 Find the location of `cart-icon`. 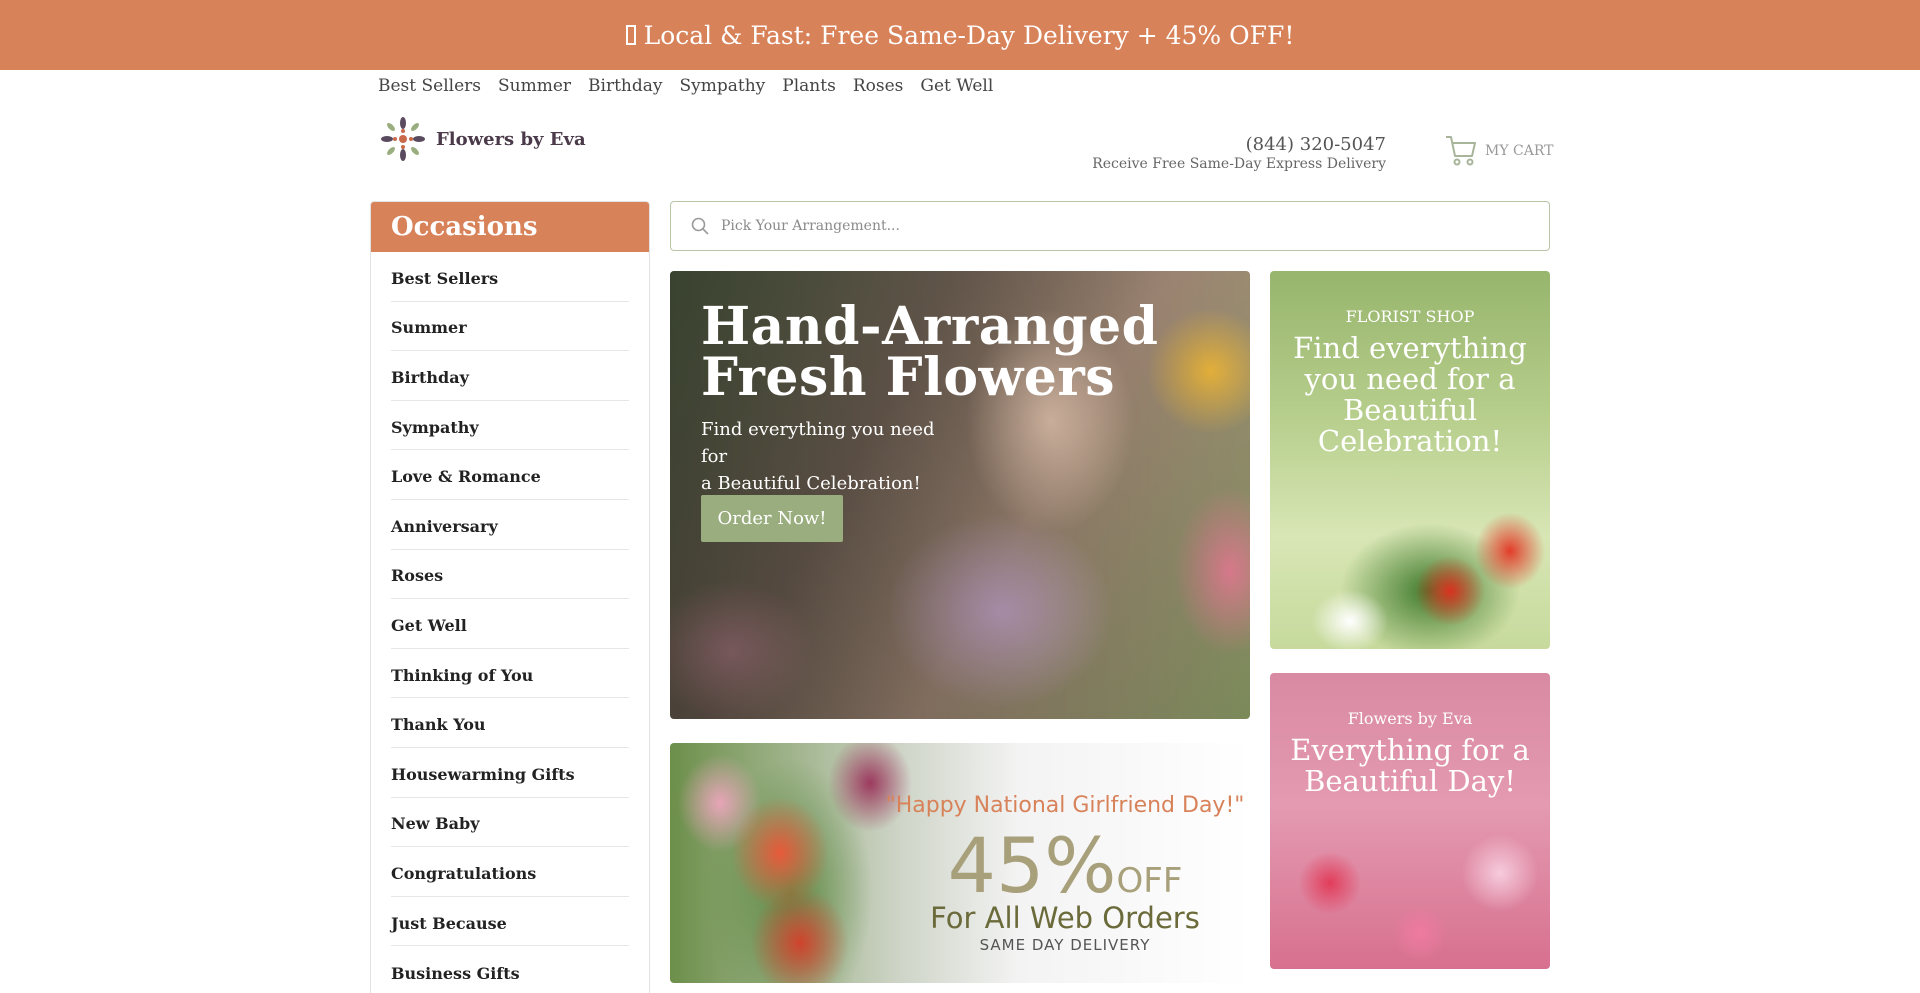

cart-icon is located at coordinates (1461, 151).